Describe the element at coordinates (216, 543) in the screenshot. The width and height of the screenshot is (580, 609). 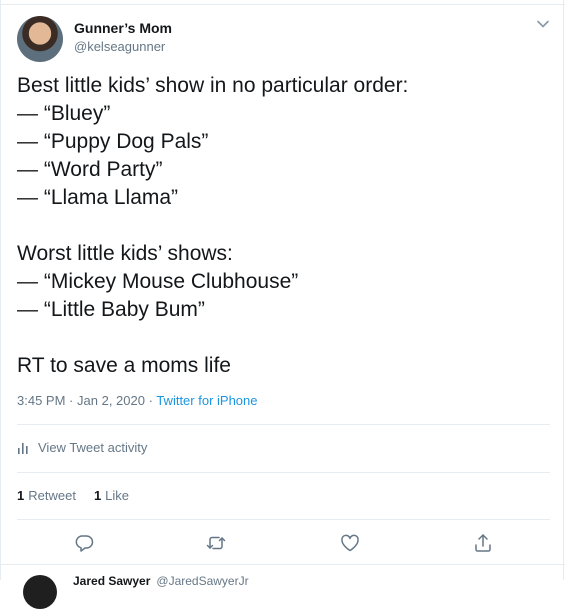
I see `retweet-icon` at that location.